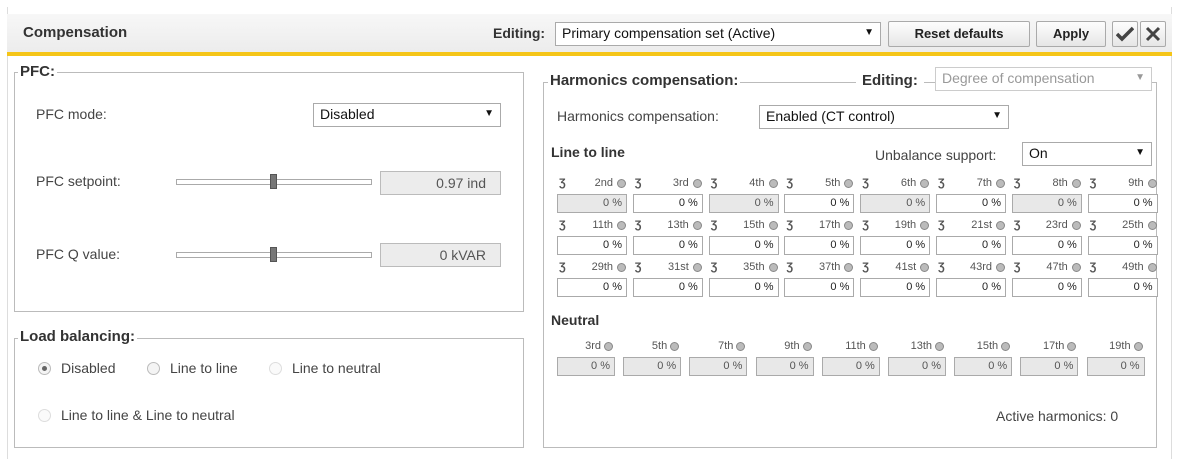  Describe the element at coordinates (1087, 154) in the screenshot. I see `unbalance-support-select: On ▼` at that location.